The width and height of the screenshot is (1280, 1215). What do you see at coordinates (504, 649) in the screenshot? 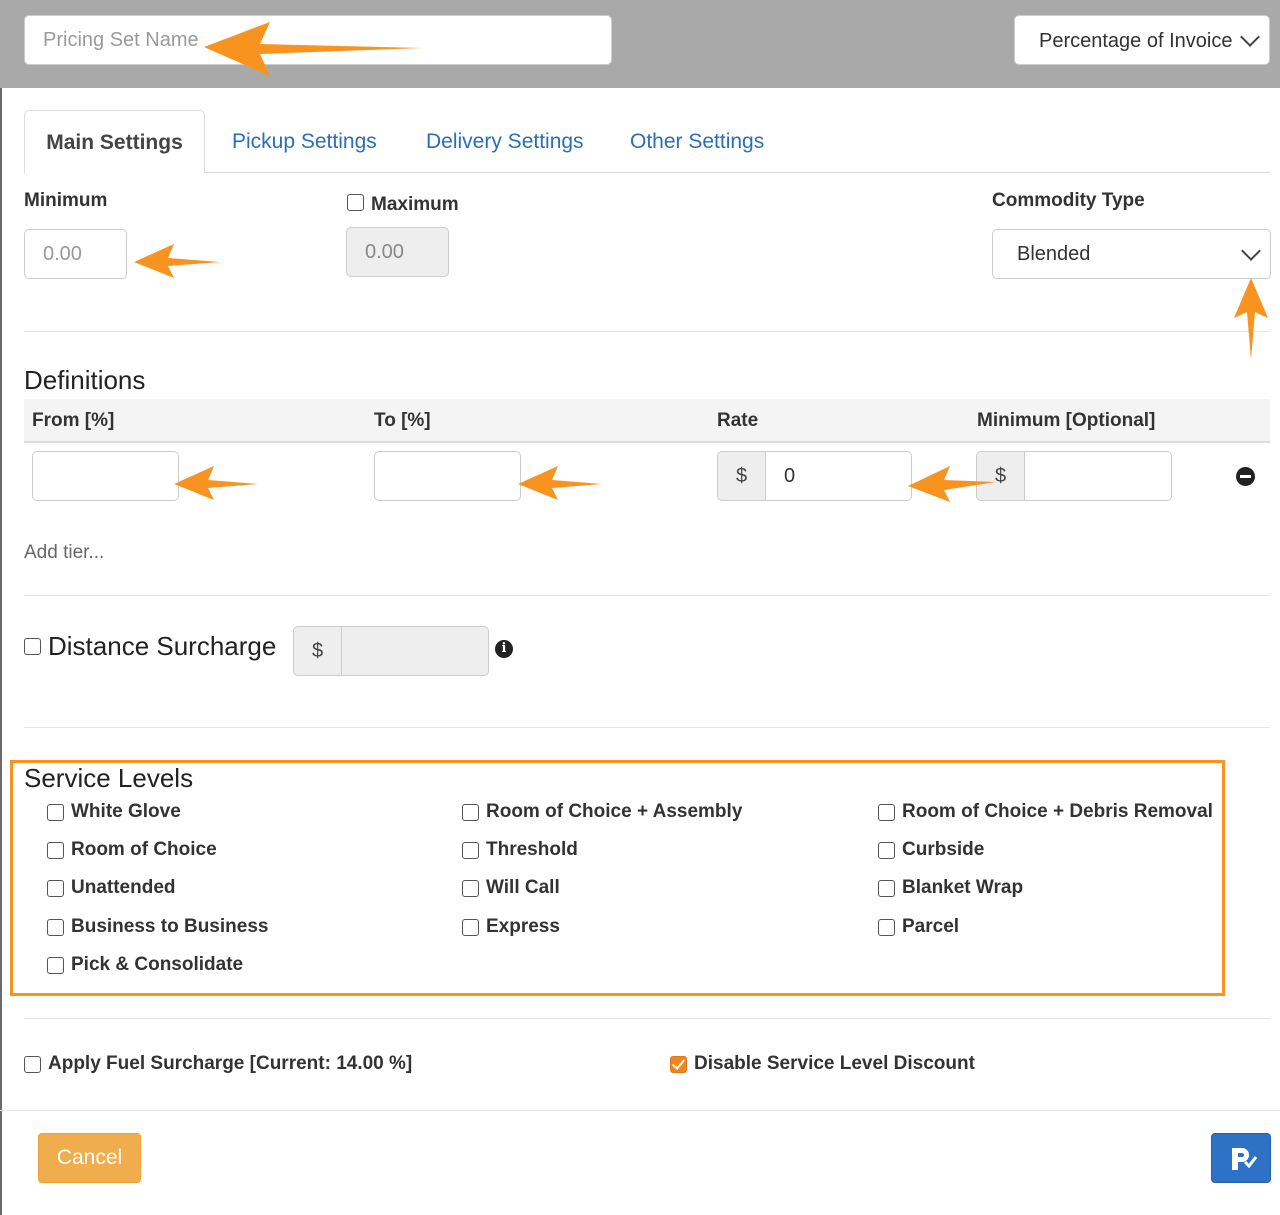
I see `info-icon: i` at bounding box center [504, 649].